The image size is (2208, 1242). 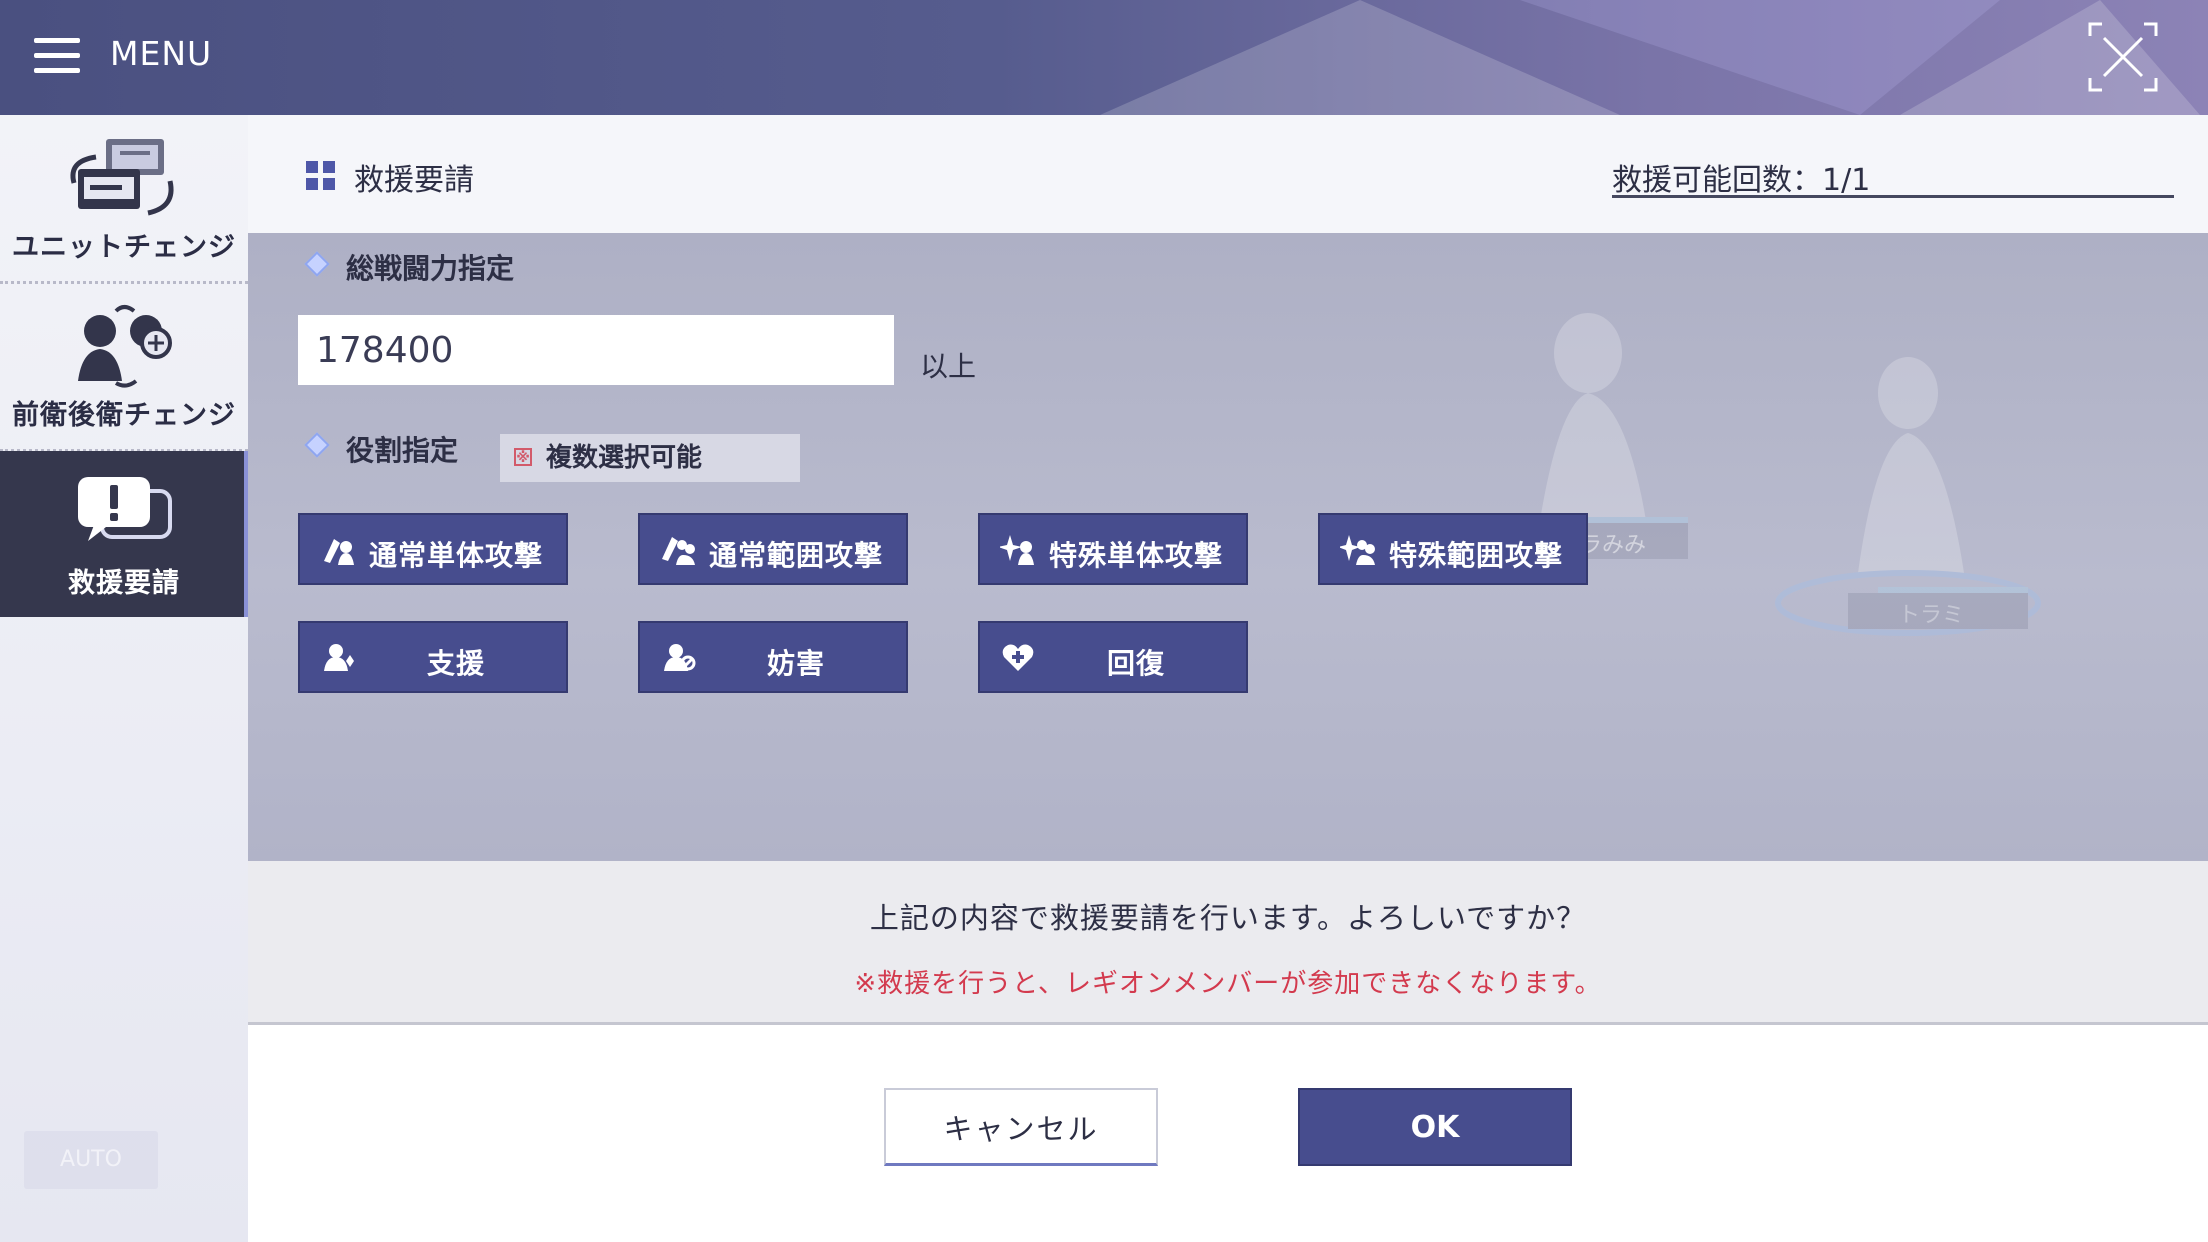 What do you see at coordinates (91, 1160) in the screenshot?
I see `auto-button: AUTO` at bounding box center [91, 1160].